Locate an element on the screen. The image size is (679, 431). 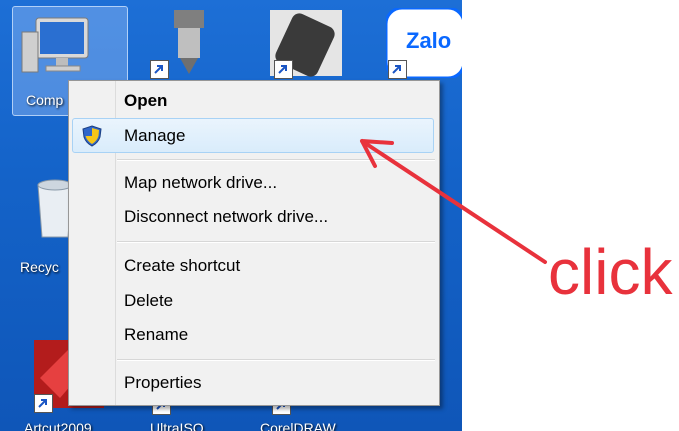
annotation-click-text: click is located at coordinates (610, 272).